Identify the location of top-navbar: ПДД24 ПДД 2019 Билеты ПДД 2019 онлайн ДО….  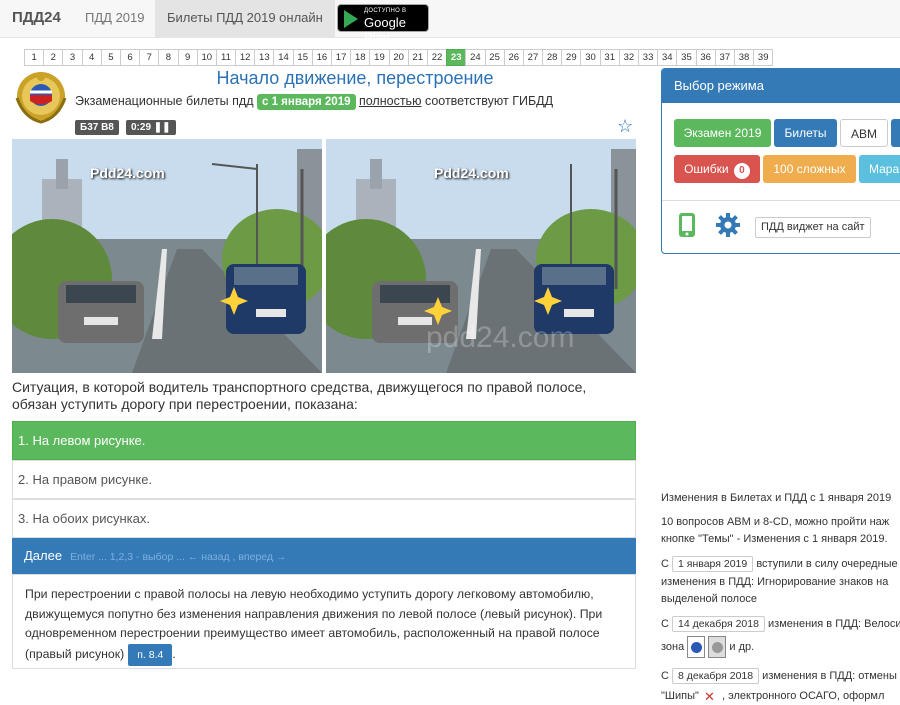
(450, 22).